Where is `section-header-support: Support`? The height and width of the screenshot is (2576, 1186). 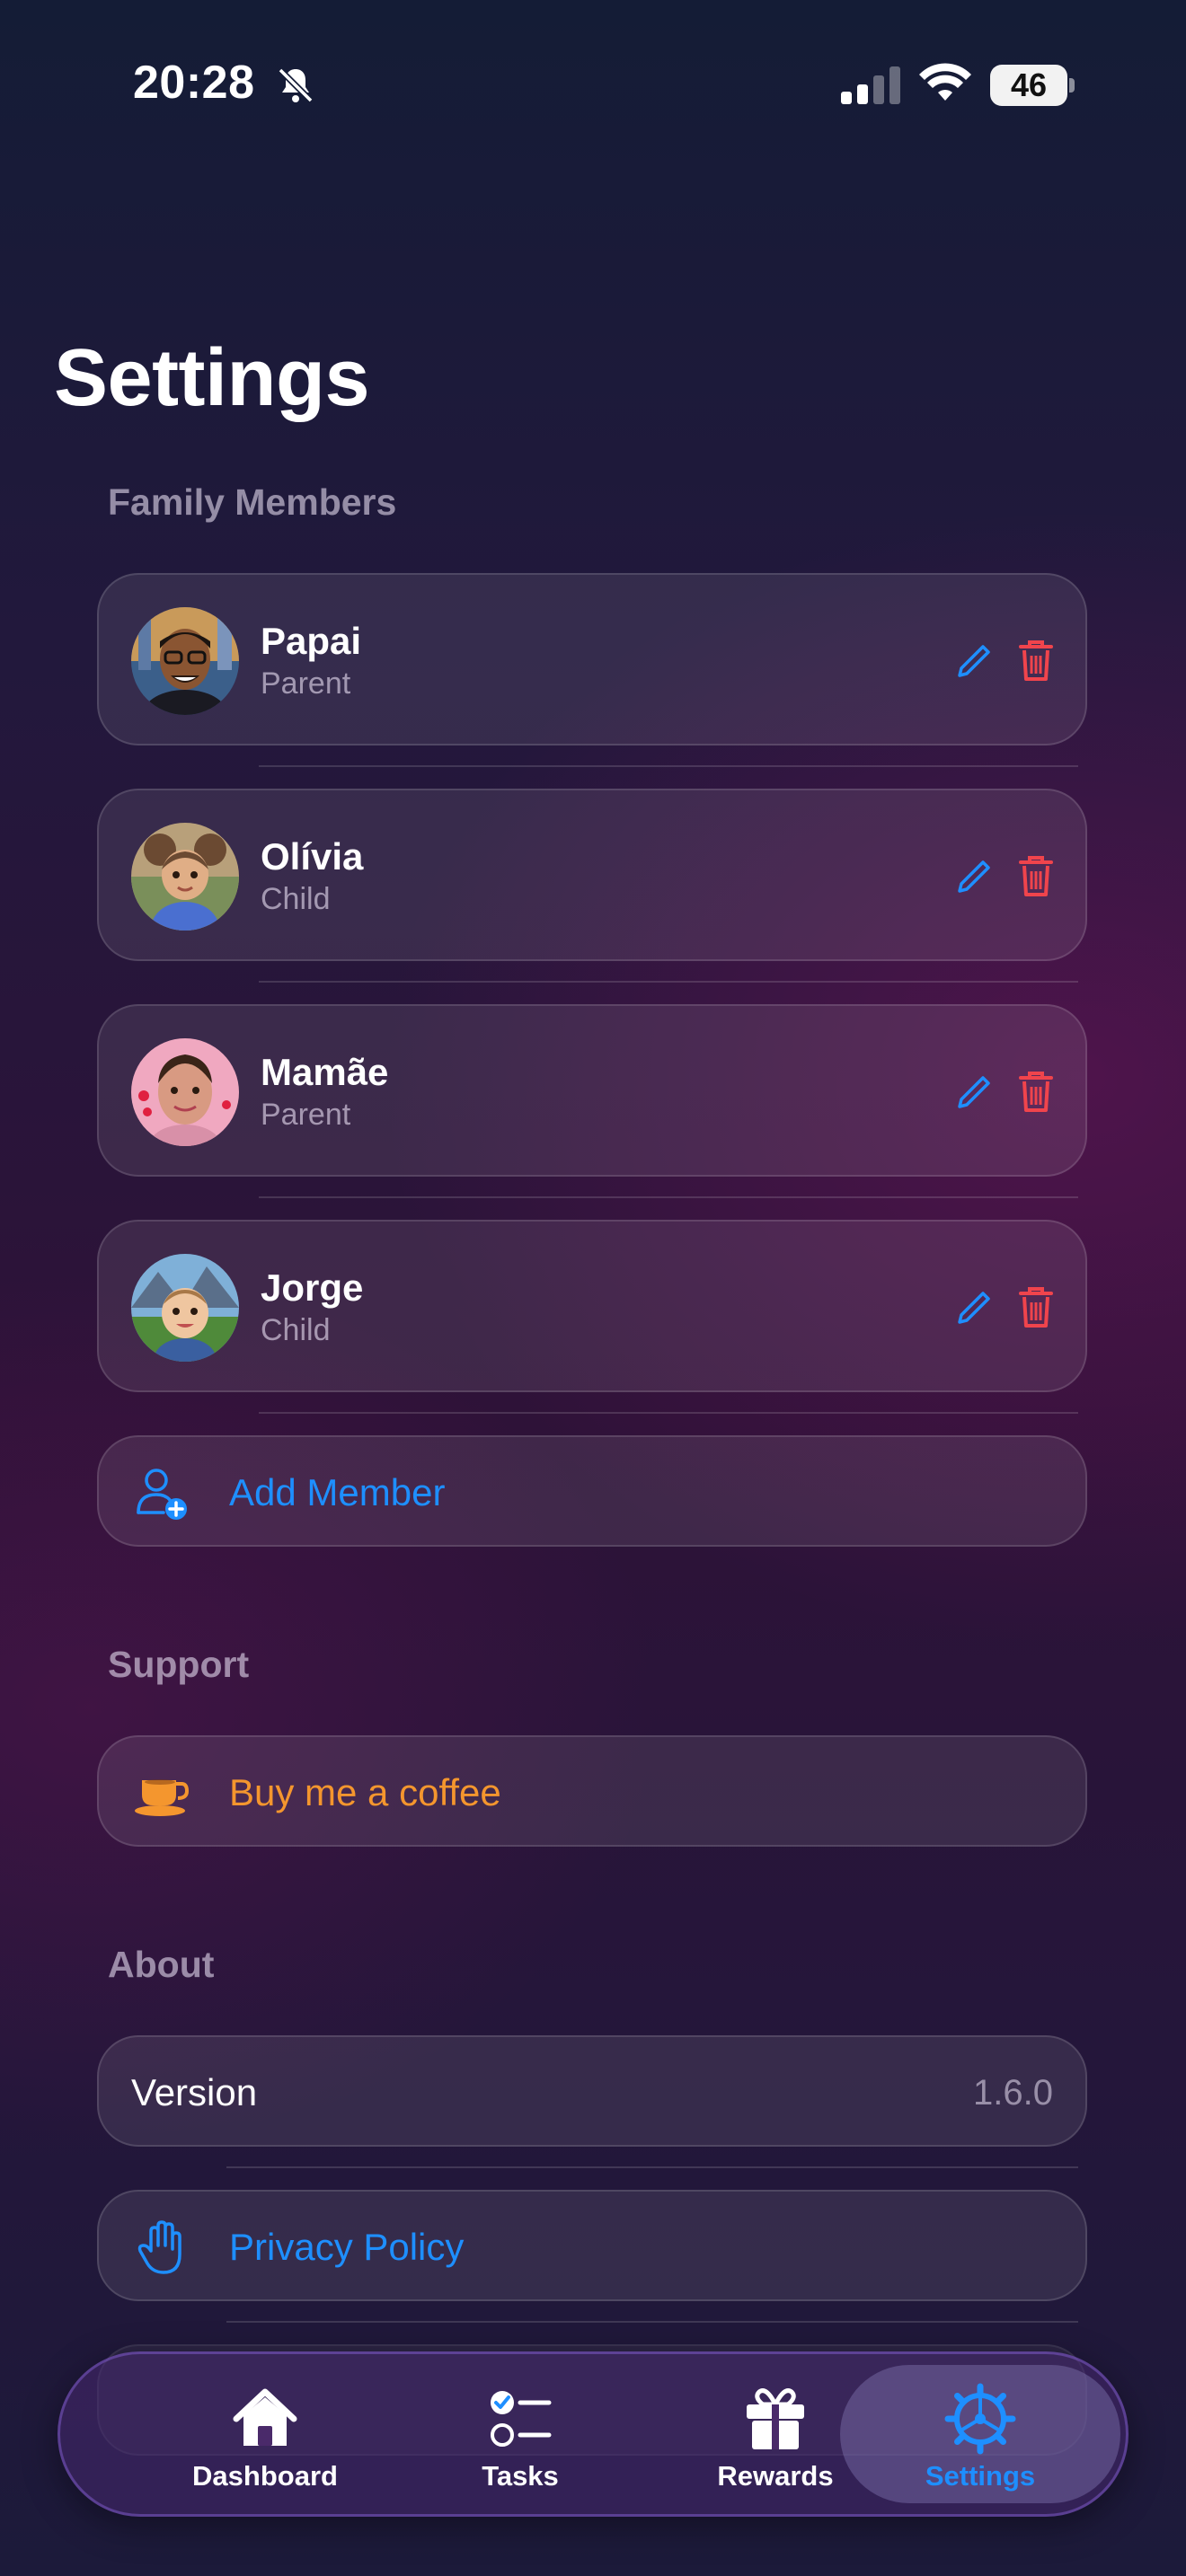 section-header-support: Support is located at coordinates (179, 1664).